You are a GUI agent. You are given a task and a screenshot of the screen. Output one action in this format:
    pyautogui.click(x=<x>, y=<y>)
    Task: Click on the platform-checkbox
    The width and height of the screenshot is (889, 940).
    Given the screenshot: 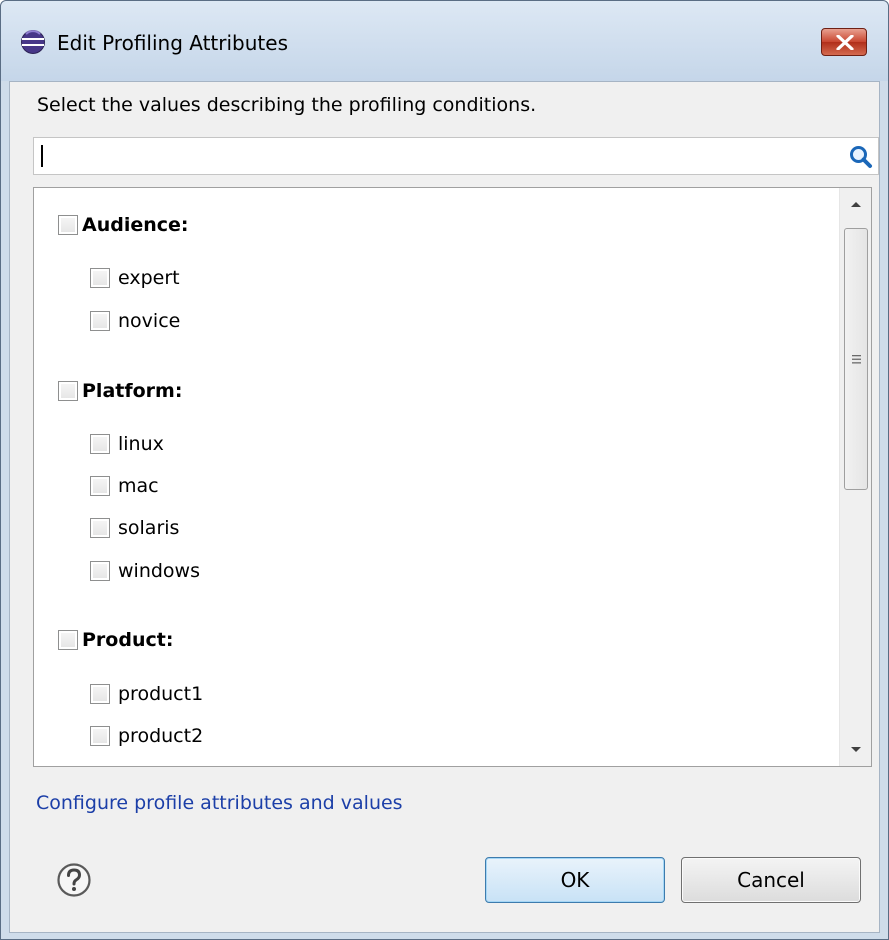 What is the action you would take?
    pyautogui.click(x=68, y=391)
    